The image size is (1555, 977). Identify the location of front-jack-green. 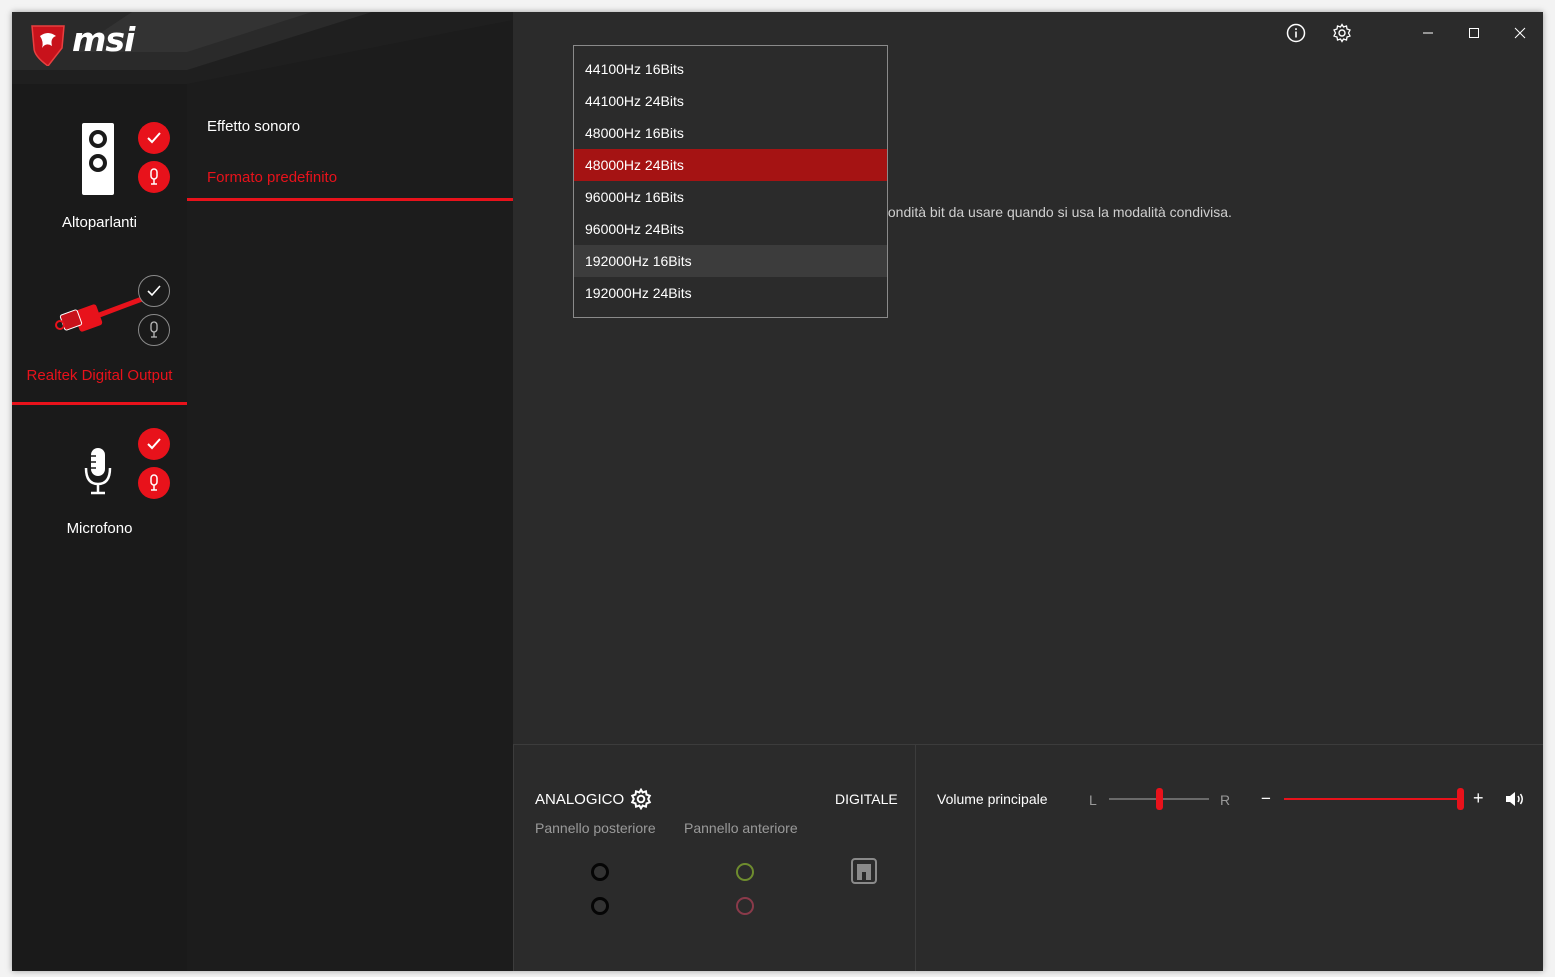
(745, 872).